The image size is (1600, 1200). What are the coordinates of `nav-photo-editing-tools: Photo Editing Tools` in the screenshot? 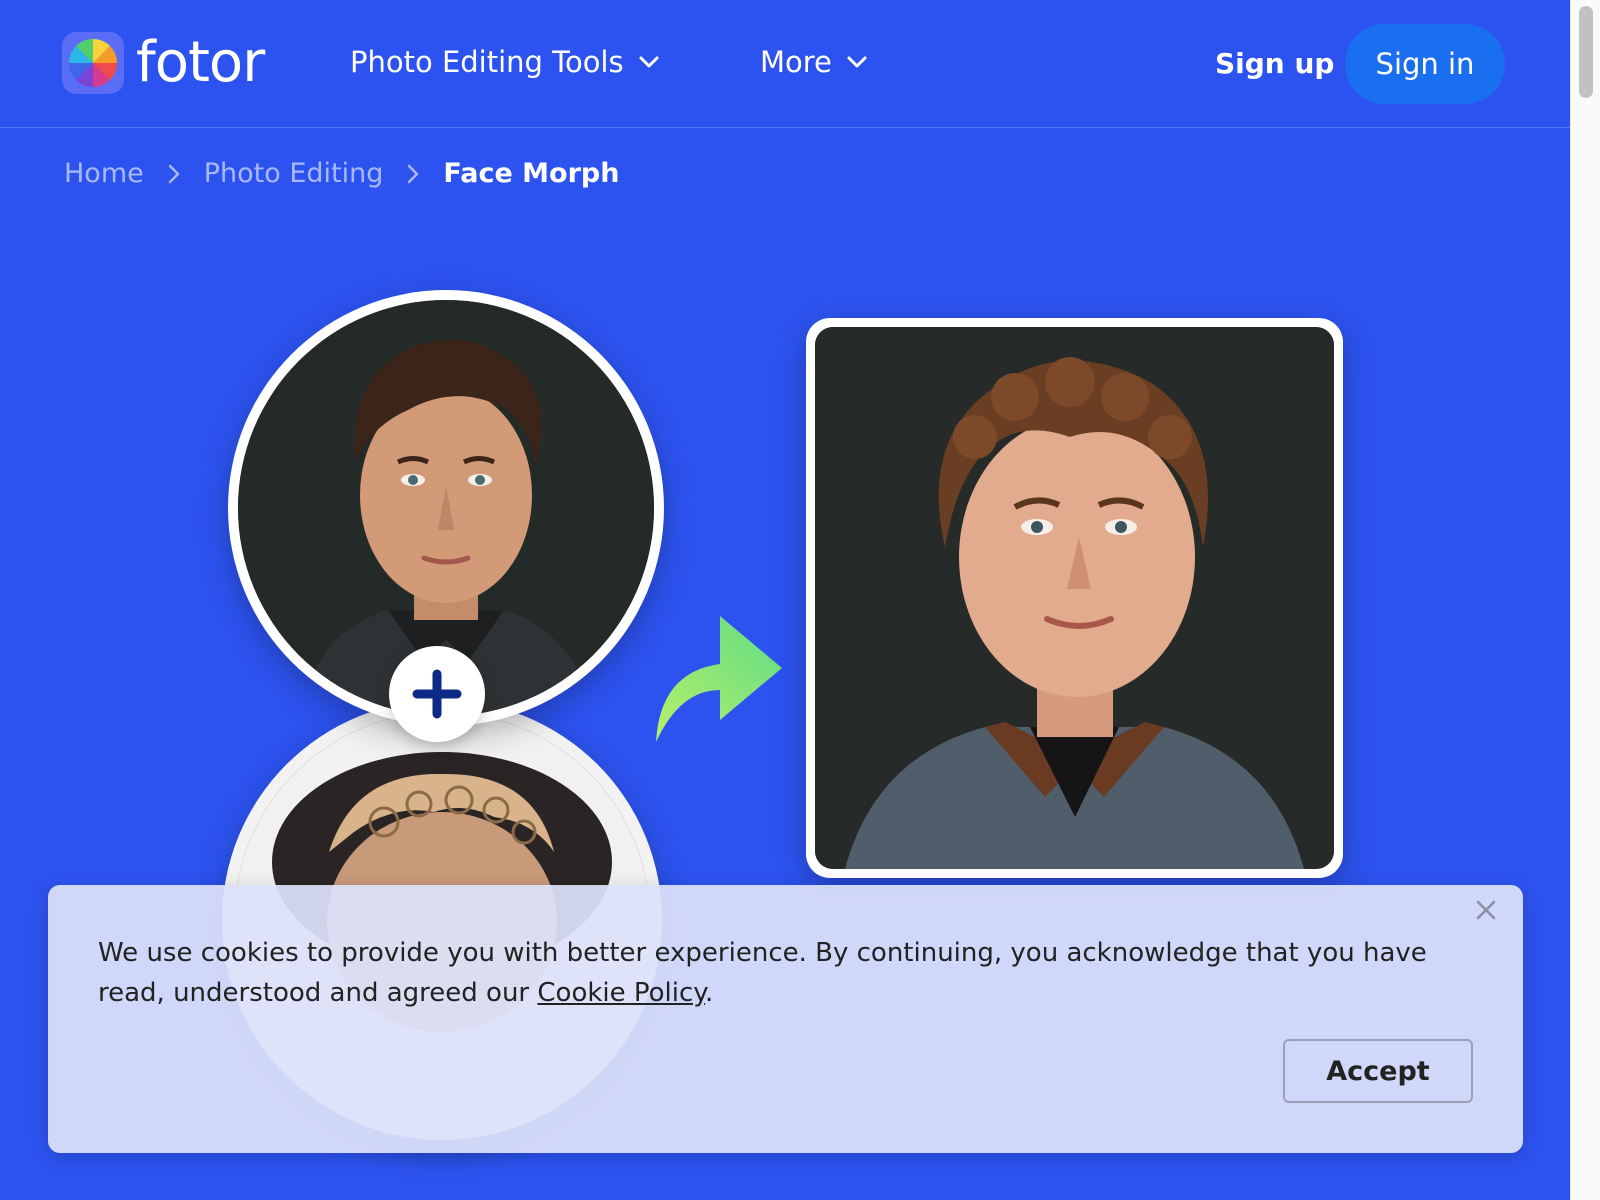 It's located at (505, 62).